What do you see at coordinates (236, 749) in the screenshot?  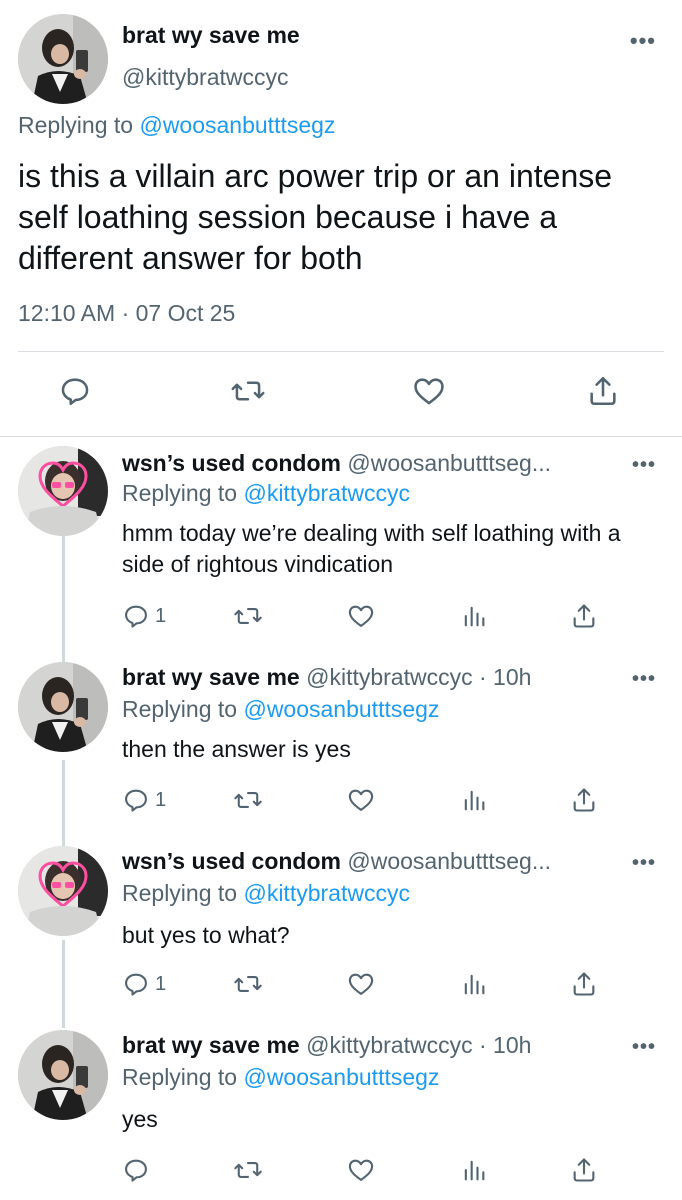 I see `tweet-text: then the answer is yes` at bounding box center [236, 749].